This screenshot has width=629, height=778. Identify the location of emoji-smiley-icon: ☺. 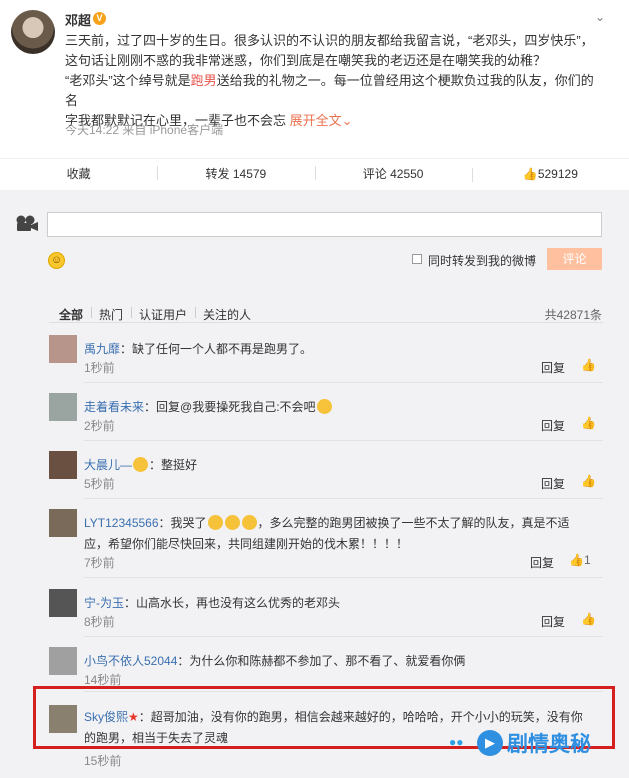
(56, 260).